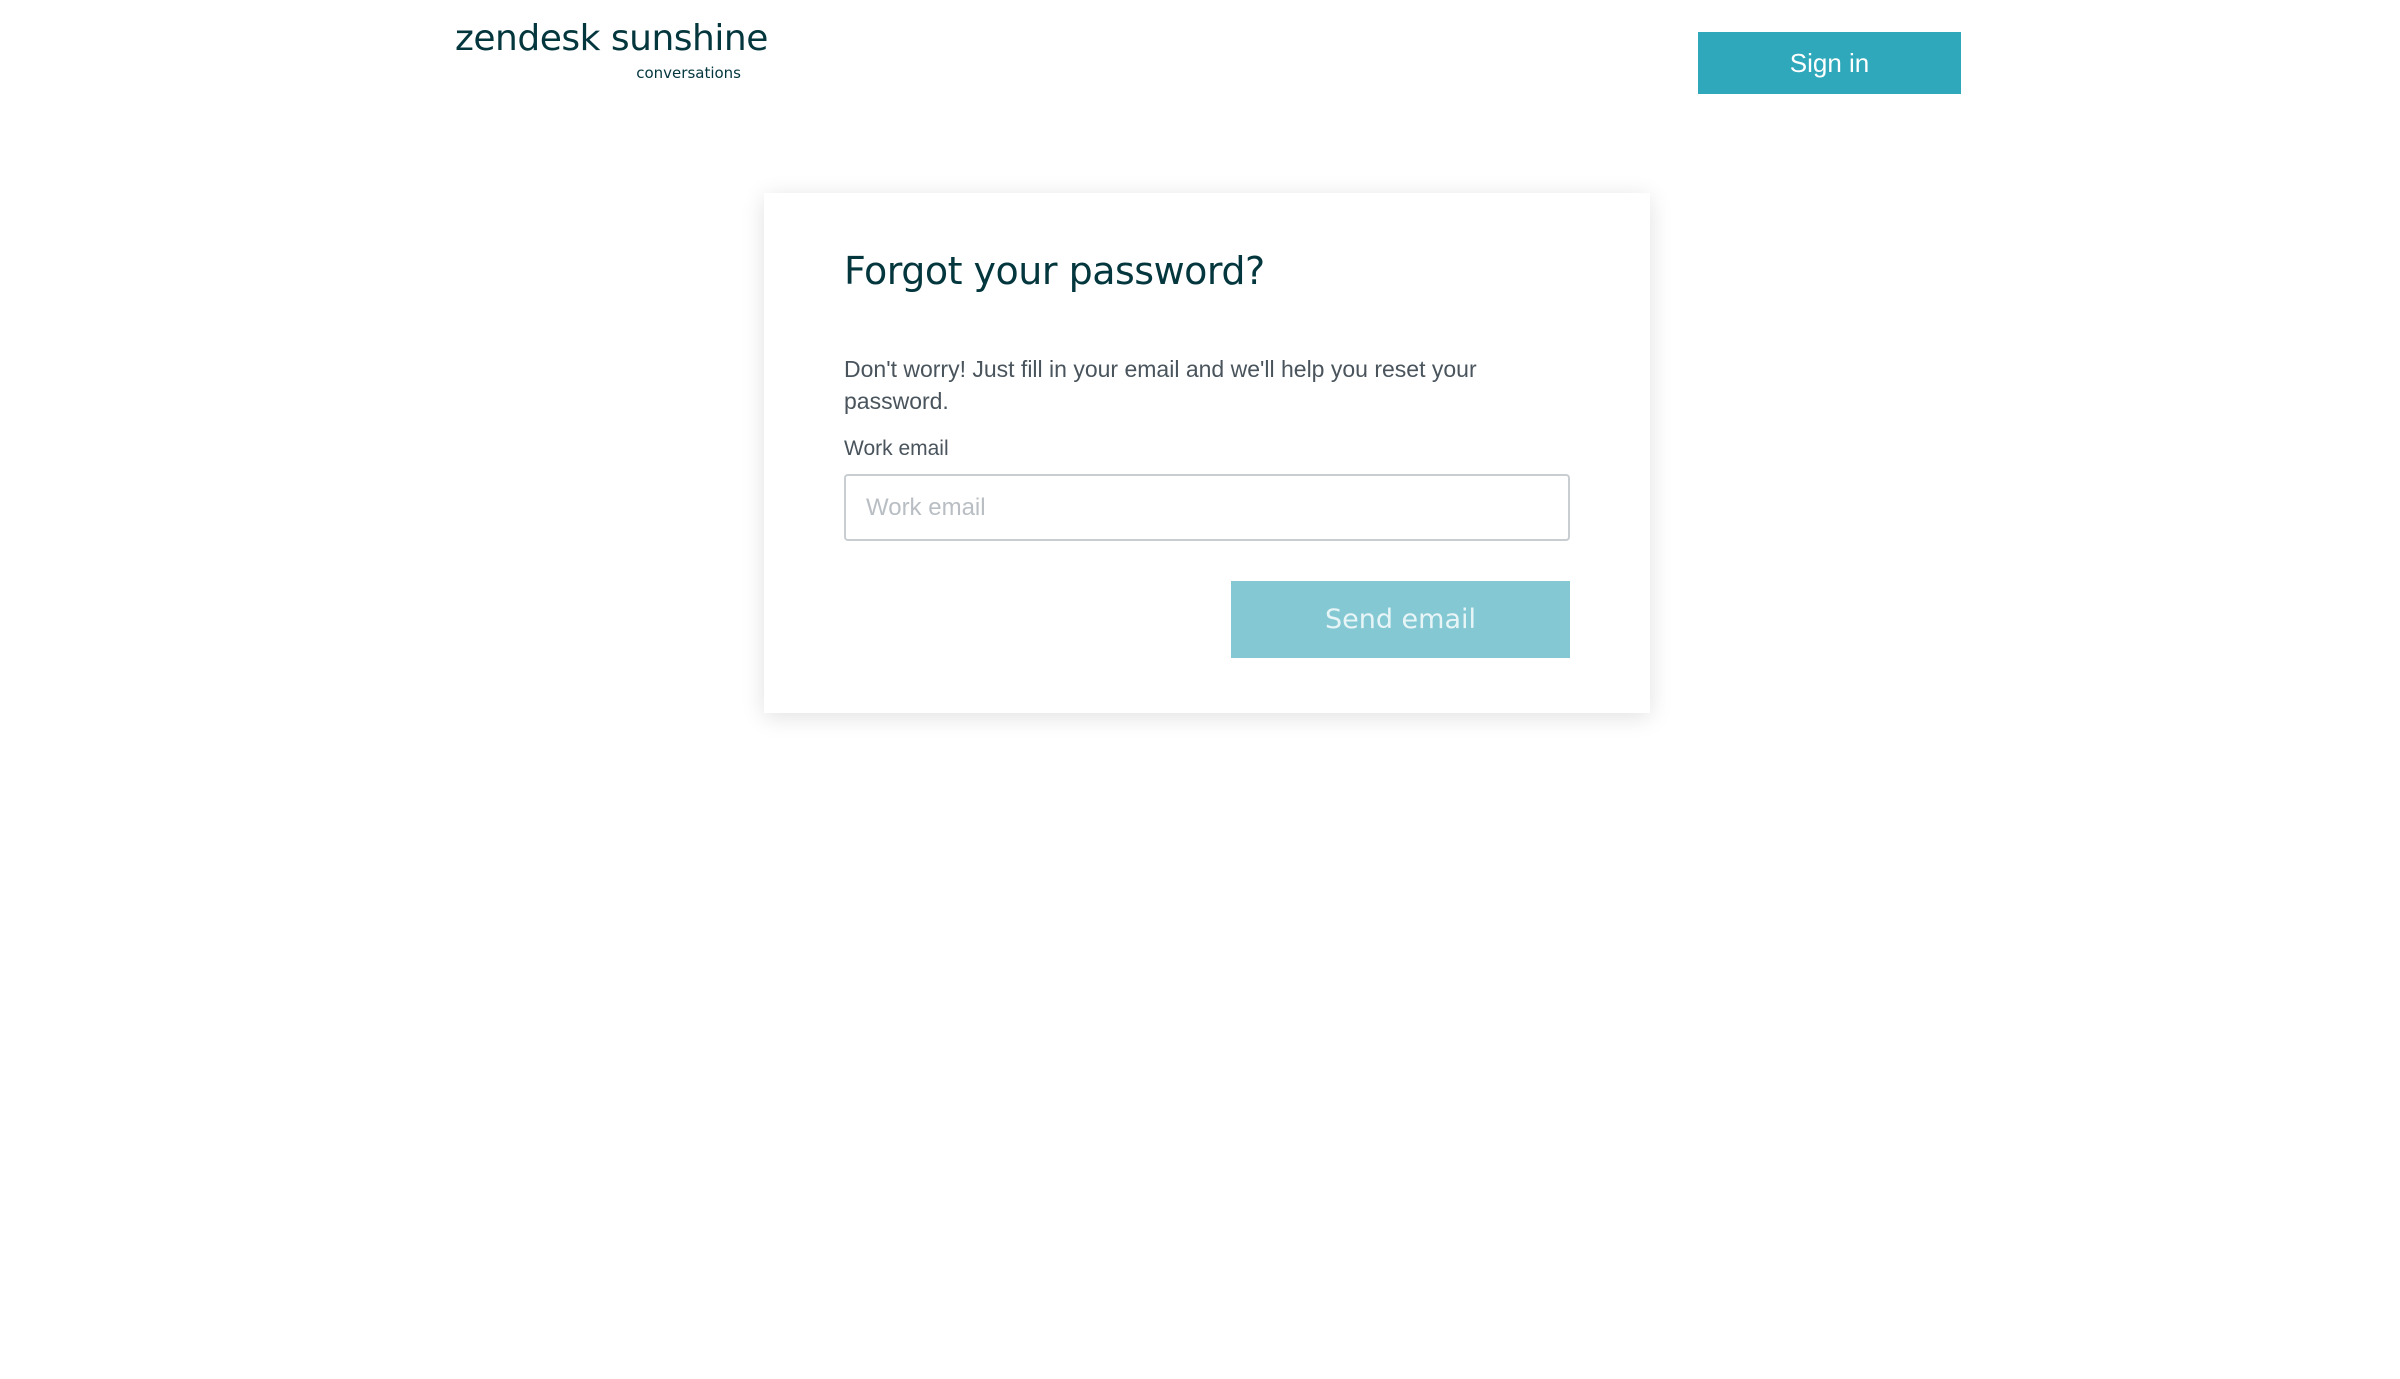  Describe the element at coordinates (1400, 619) in the screenshot. I see `send-email-button: Send email` at that location.